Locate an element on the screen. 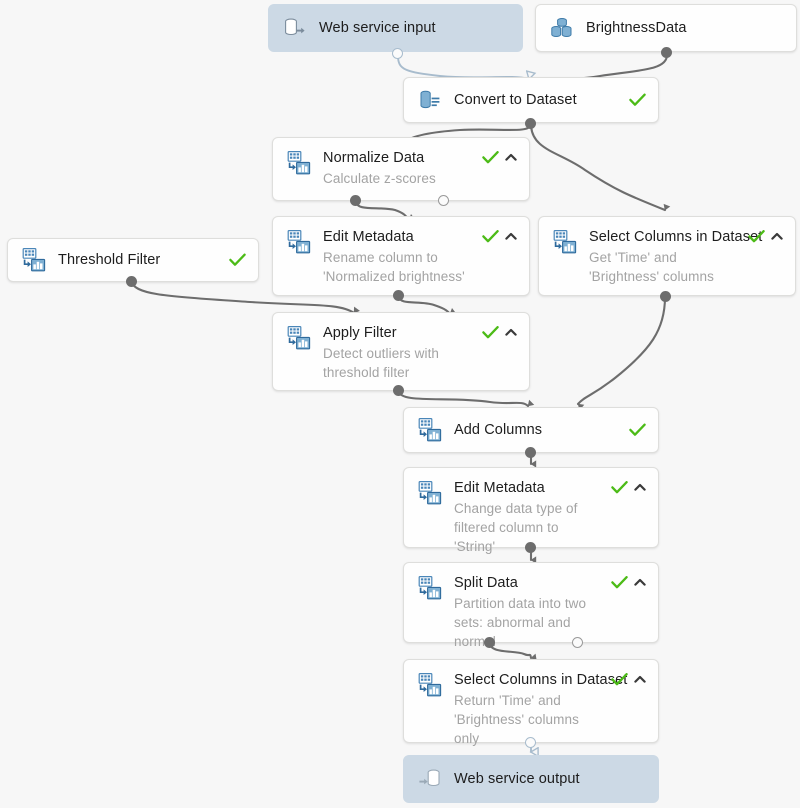  node-subtitle: Get 'Time' and 'Brightness' columns is located at coordinates (651, 267).